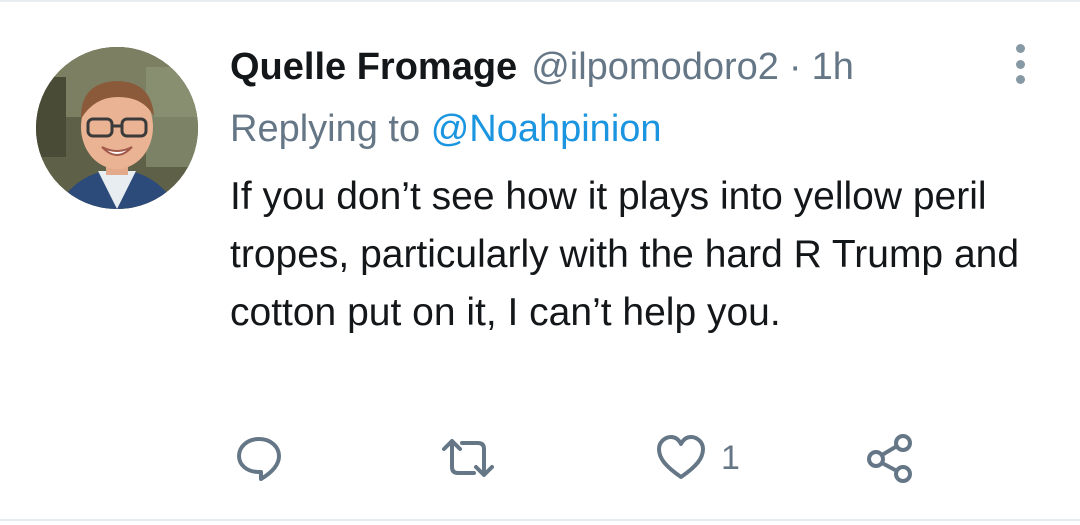 This screenshot has height=525, width=1080. What do you see at coordinates (540, 1) in the screenshot?
I see `top-divider` at bounding box center [540, 1].